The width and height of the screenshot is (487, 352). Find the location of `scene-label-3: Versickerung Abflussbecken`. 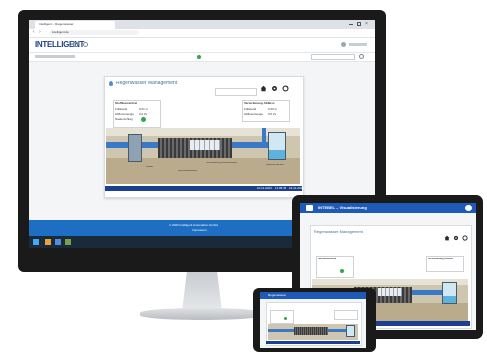

scene-label-3: Versickerung Abflussbecken is located at coordinates (222, 163).